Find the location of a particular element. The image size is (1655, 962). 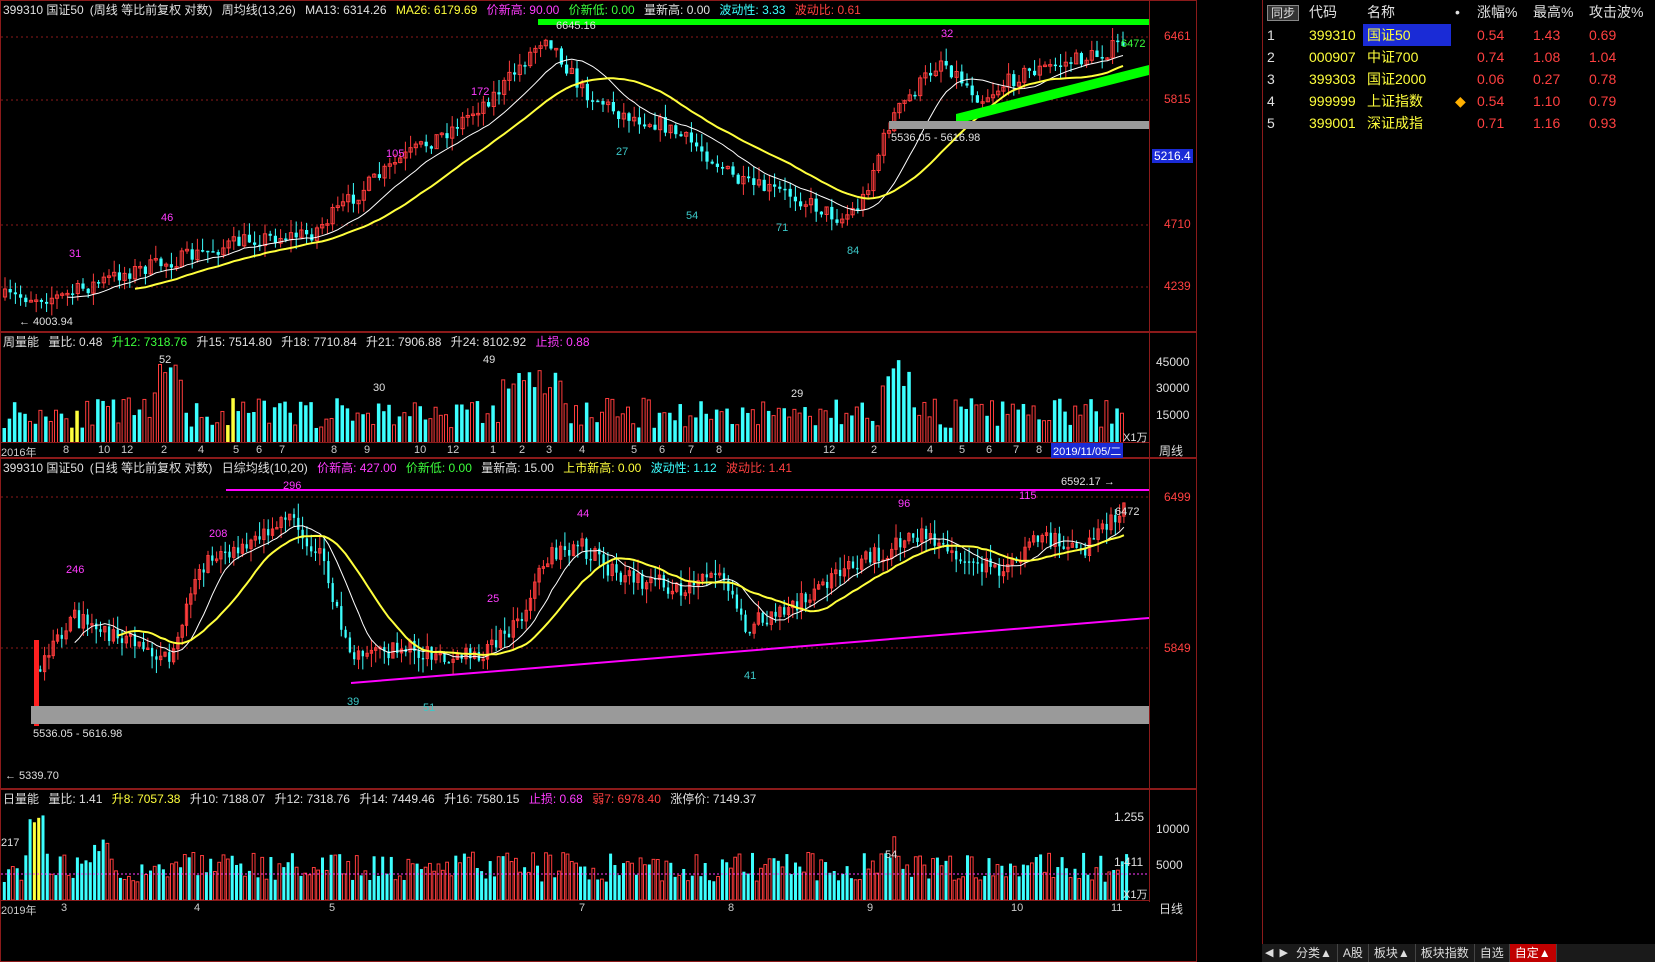

watchlist-row: 2 000907 中证700 0.74 1.08 1.04 is located at coordinates (1459, 57).